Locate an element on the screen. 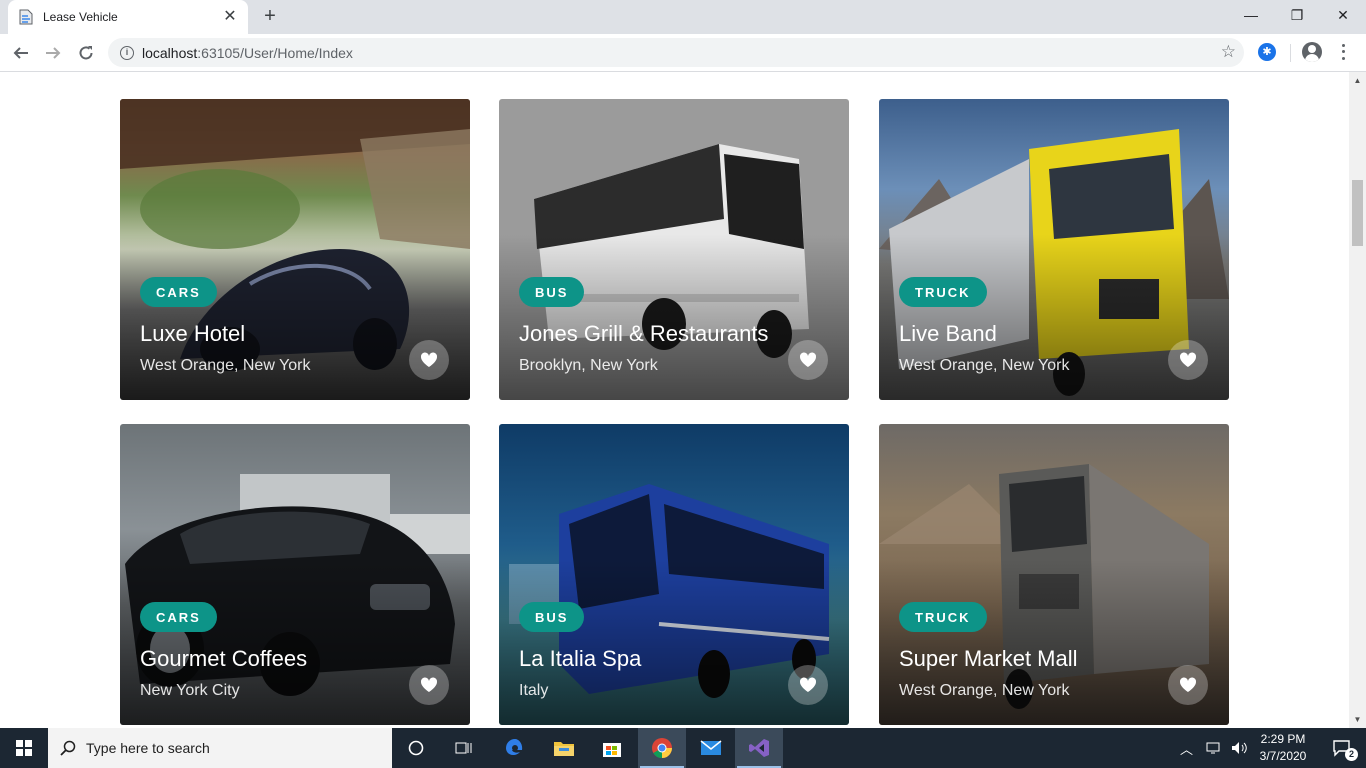  folder-icon is located at coordinates (564, 749).